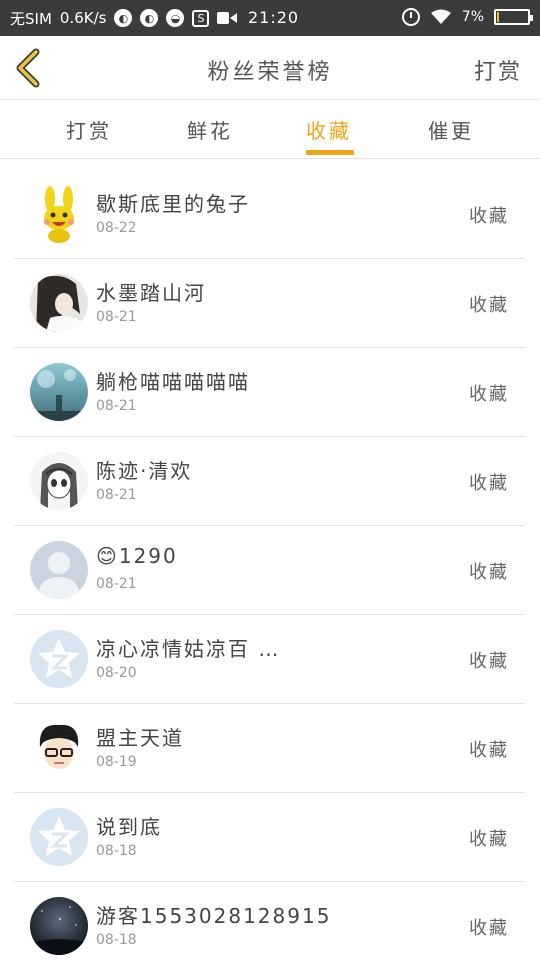 Image resolution: width=540 pixels, height=960 pixels. What do you see at coordinates (116, 673) in the screenshot?
I see `favorite-date: 08-20` at bounding box center [116, 673].